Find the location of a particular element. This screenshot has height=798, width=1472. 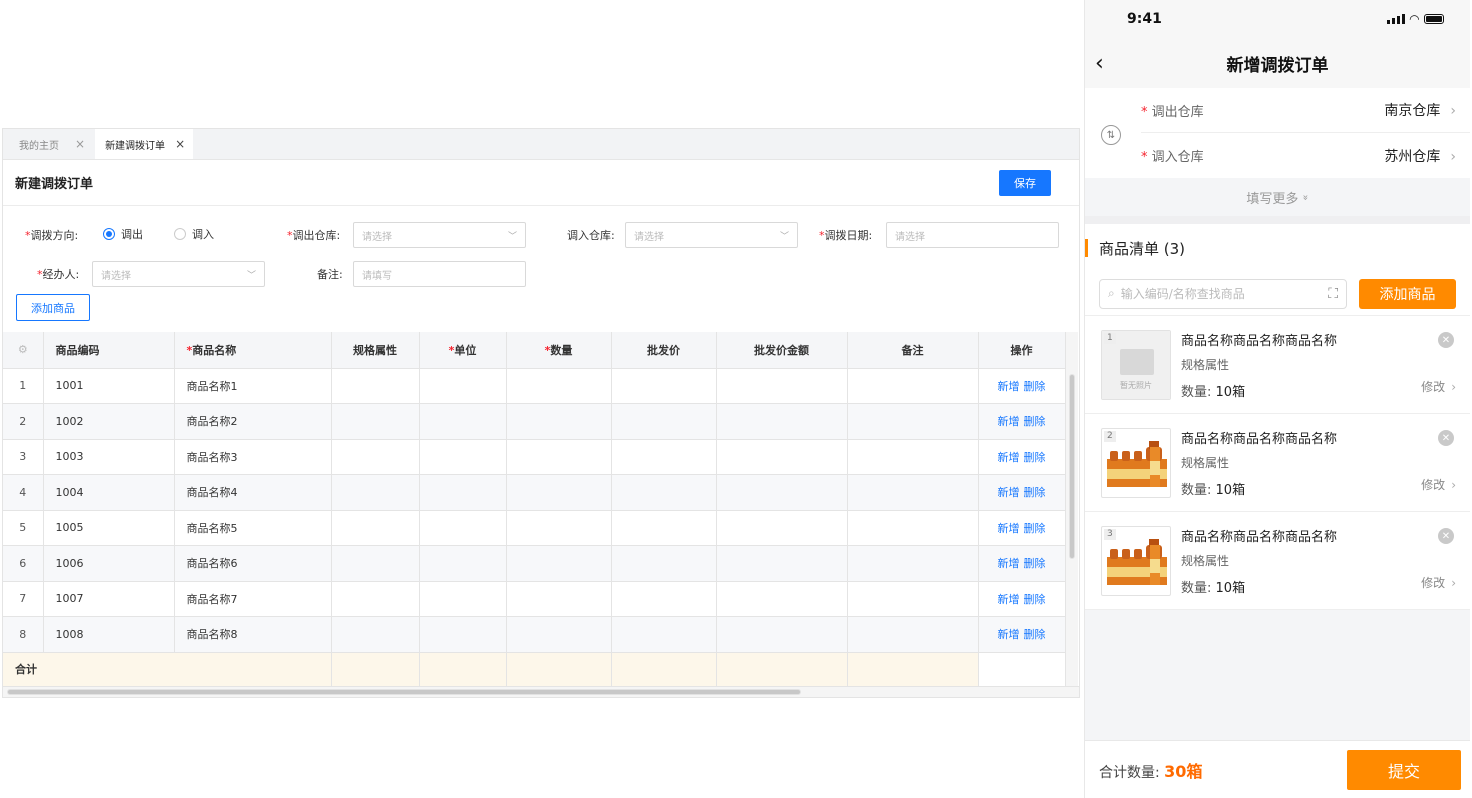

scan-icon: ⛶ is located at coordinates (1333, 294).